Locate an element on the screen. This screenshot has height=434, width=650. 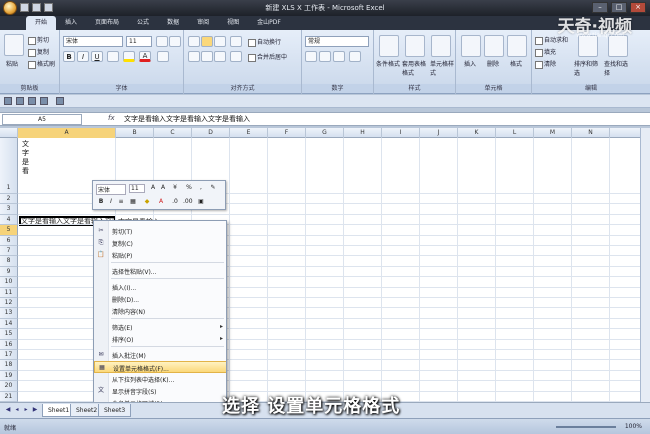
row-header-8: 8 is located at coordinates (9, 261).